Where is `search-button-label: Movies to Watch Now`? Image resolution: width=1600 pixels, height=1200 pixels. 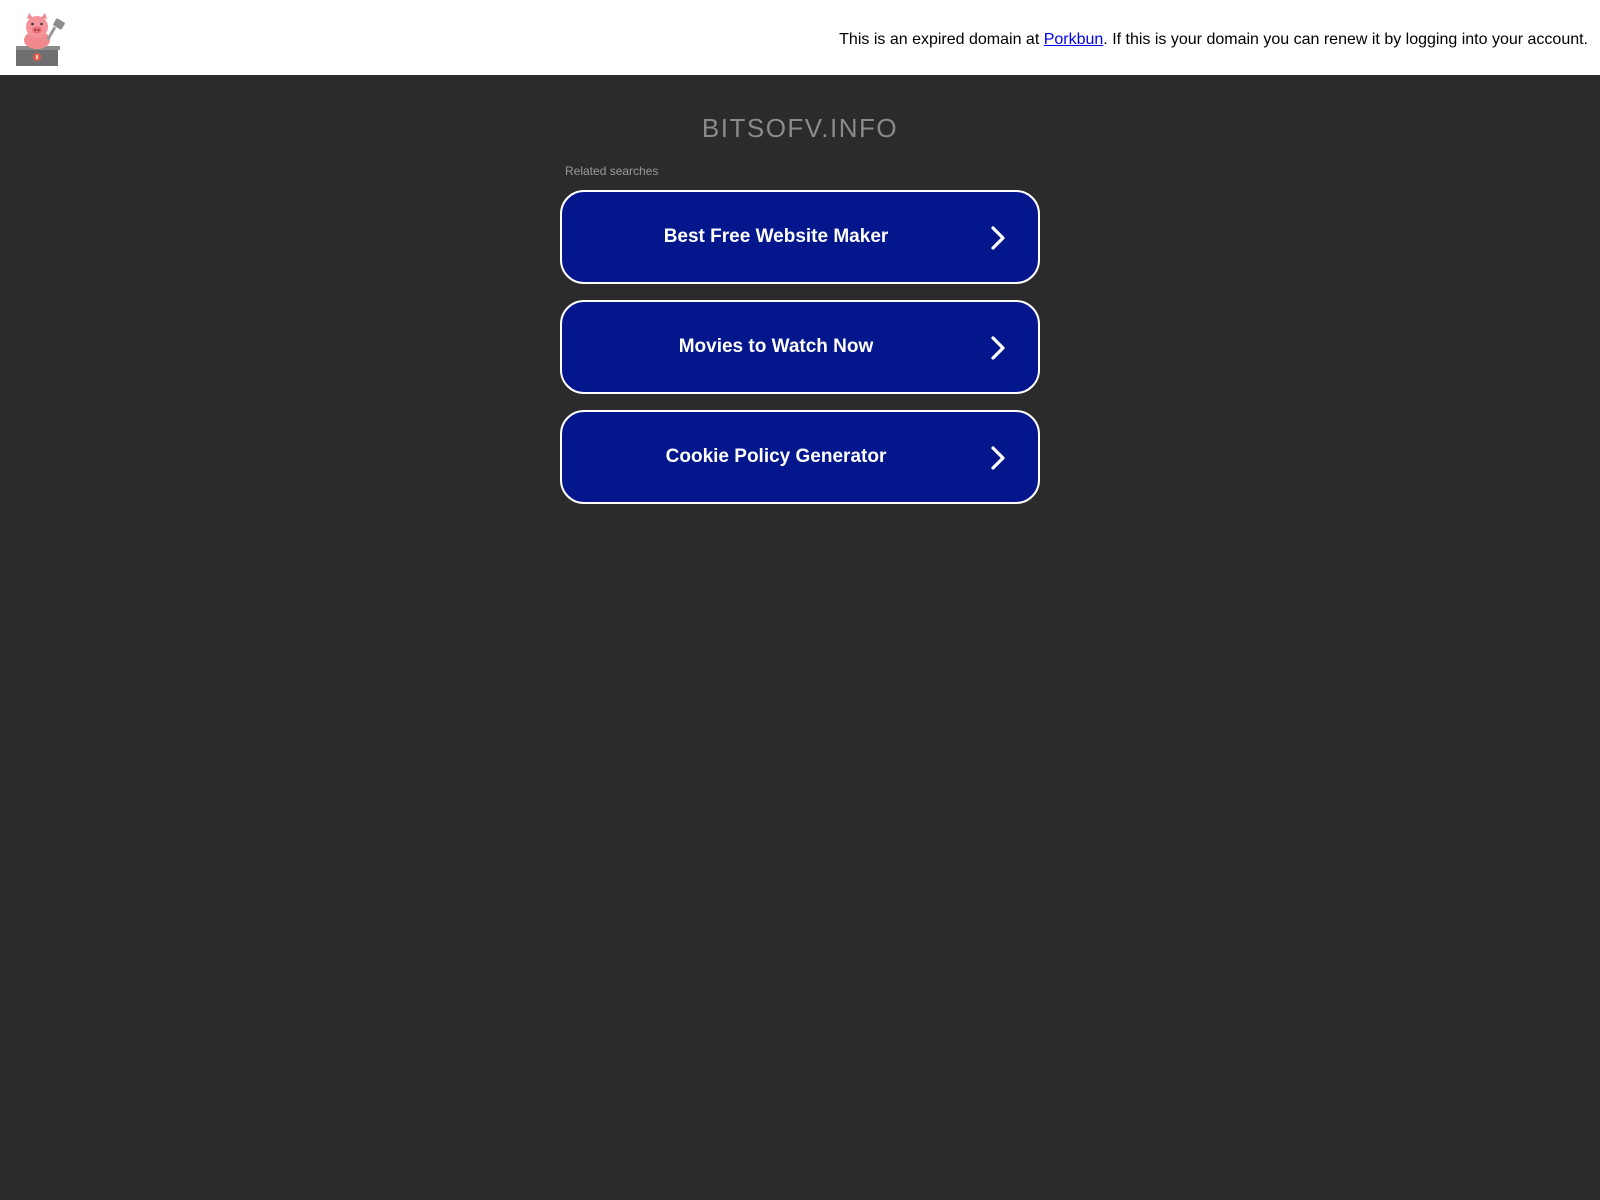 search-button-label: Movies to Watch Now is located at coordinates (776, 346).